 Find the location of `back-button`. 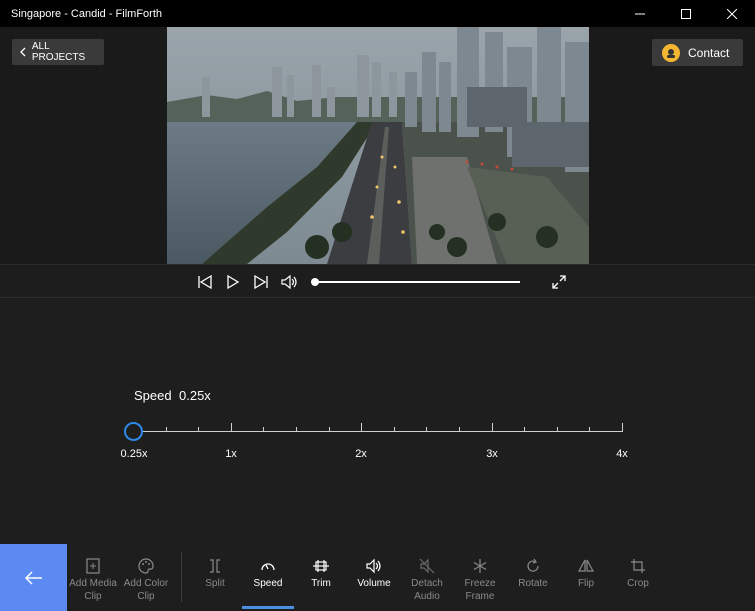

back-button is located at coordinates (33, 577).